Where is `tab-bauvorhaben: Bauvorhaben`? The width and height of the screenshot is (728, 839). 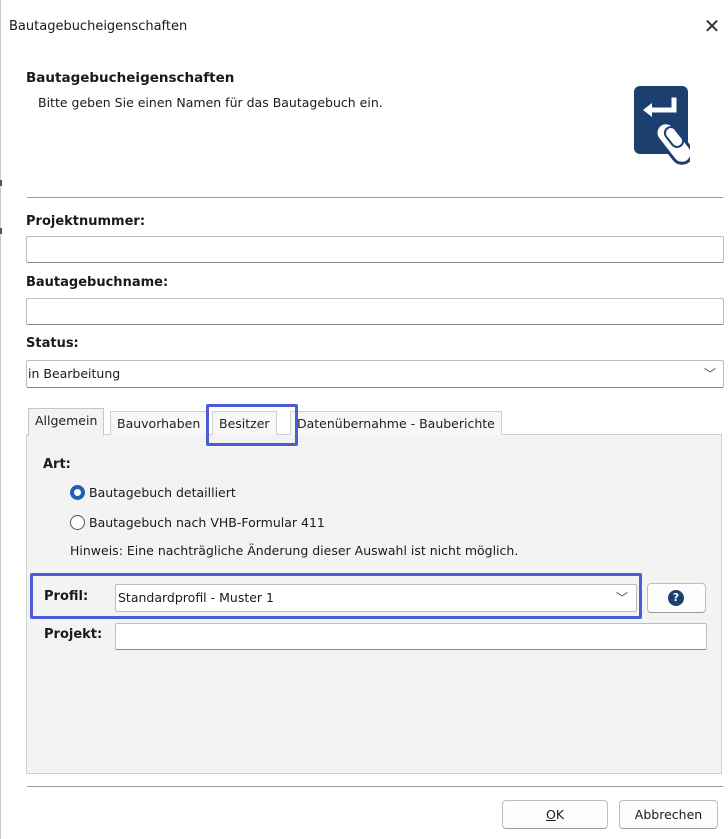 tab-bauvorhaben: Bauvorhaben is located at coordinates (159, 423).